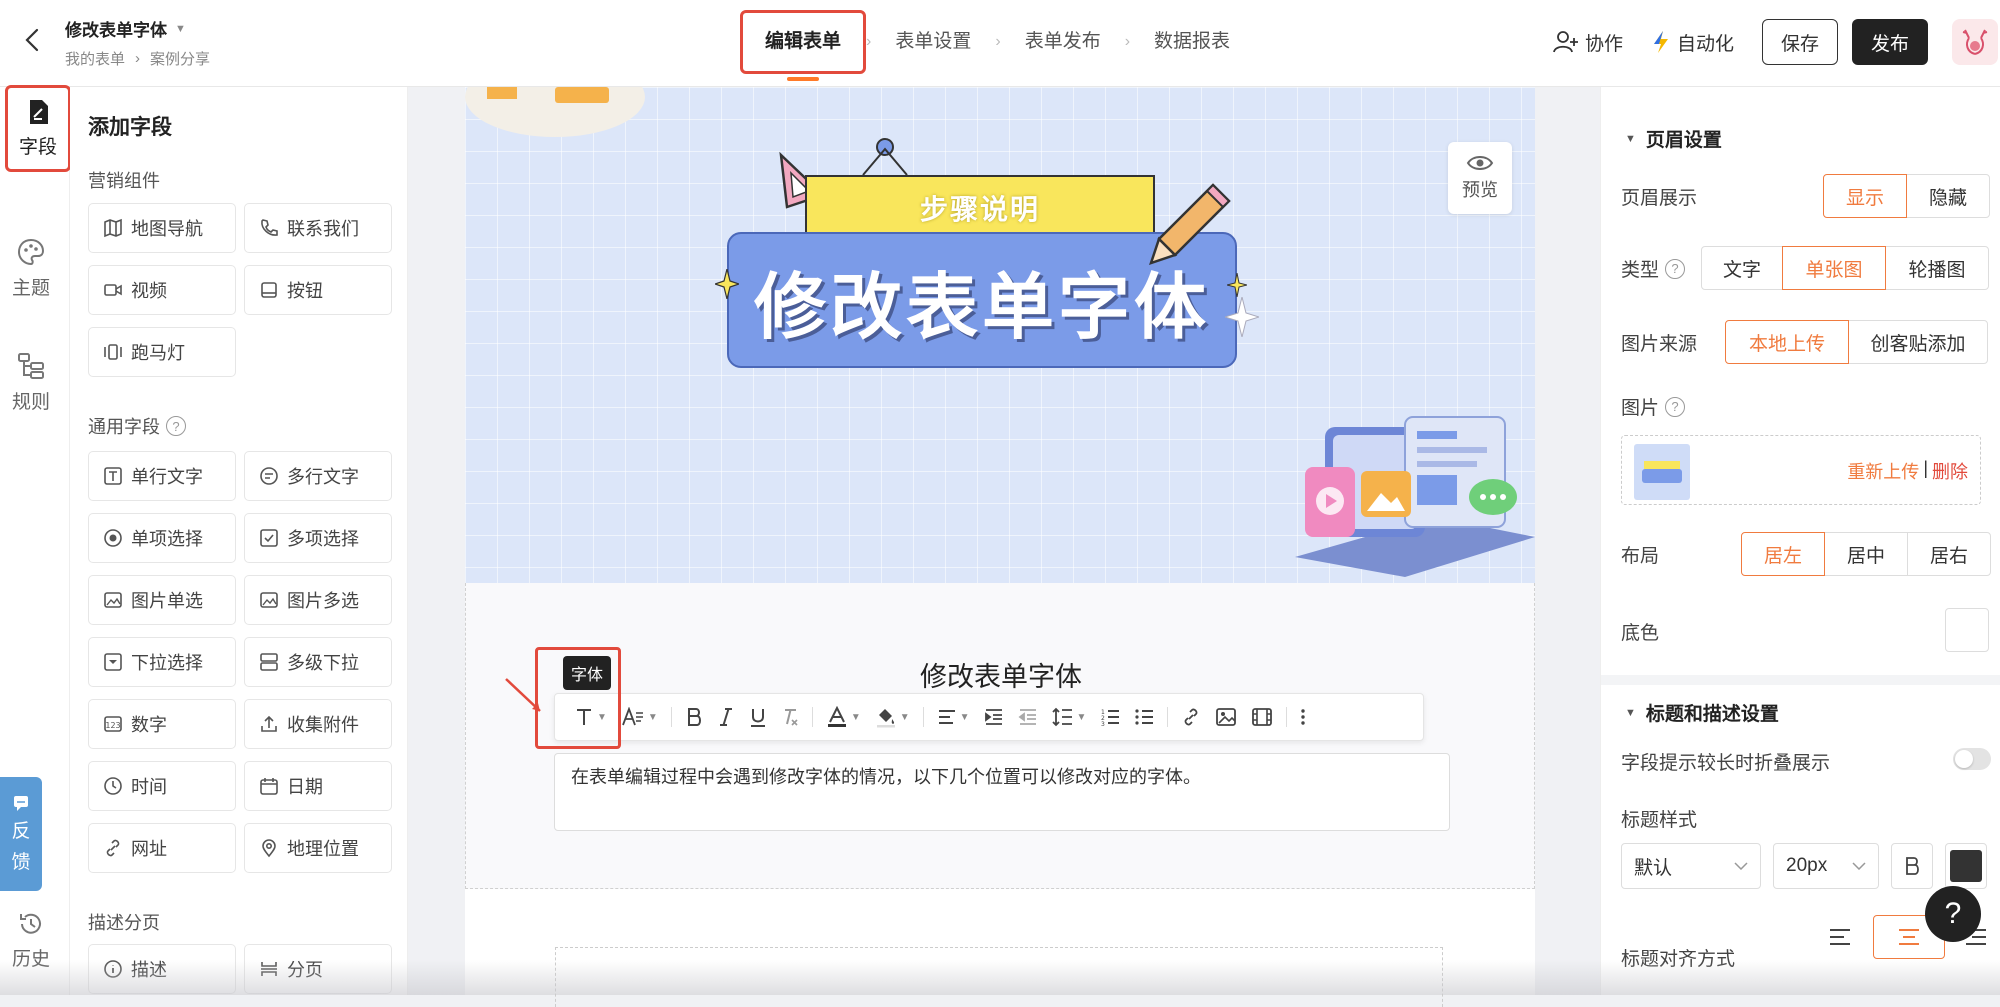 This screenshot has width=2000, height=1007. What do you see at coordinates (113, 538) in the screenshot?
I see `radio-icon` at bounding box center [113, 538].